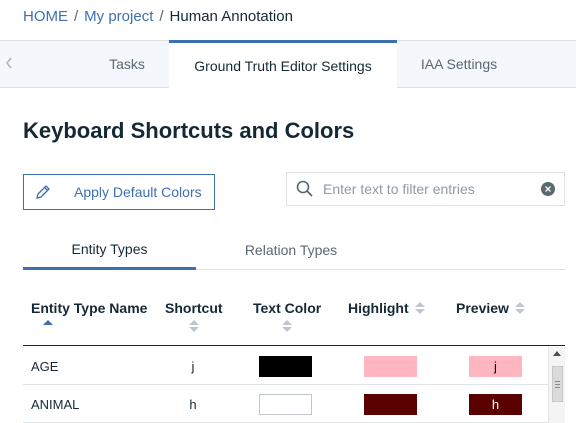  I want to click on apply-default-colors-label: Apply Default Colors, so click(138, 192).